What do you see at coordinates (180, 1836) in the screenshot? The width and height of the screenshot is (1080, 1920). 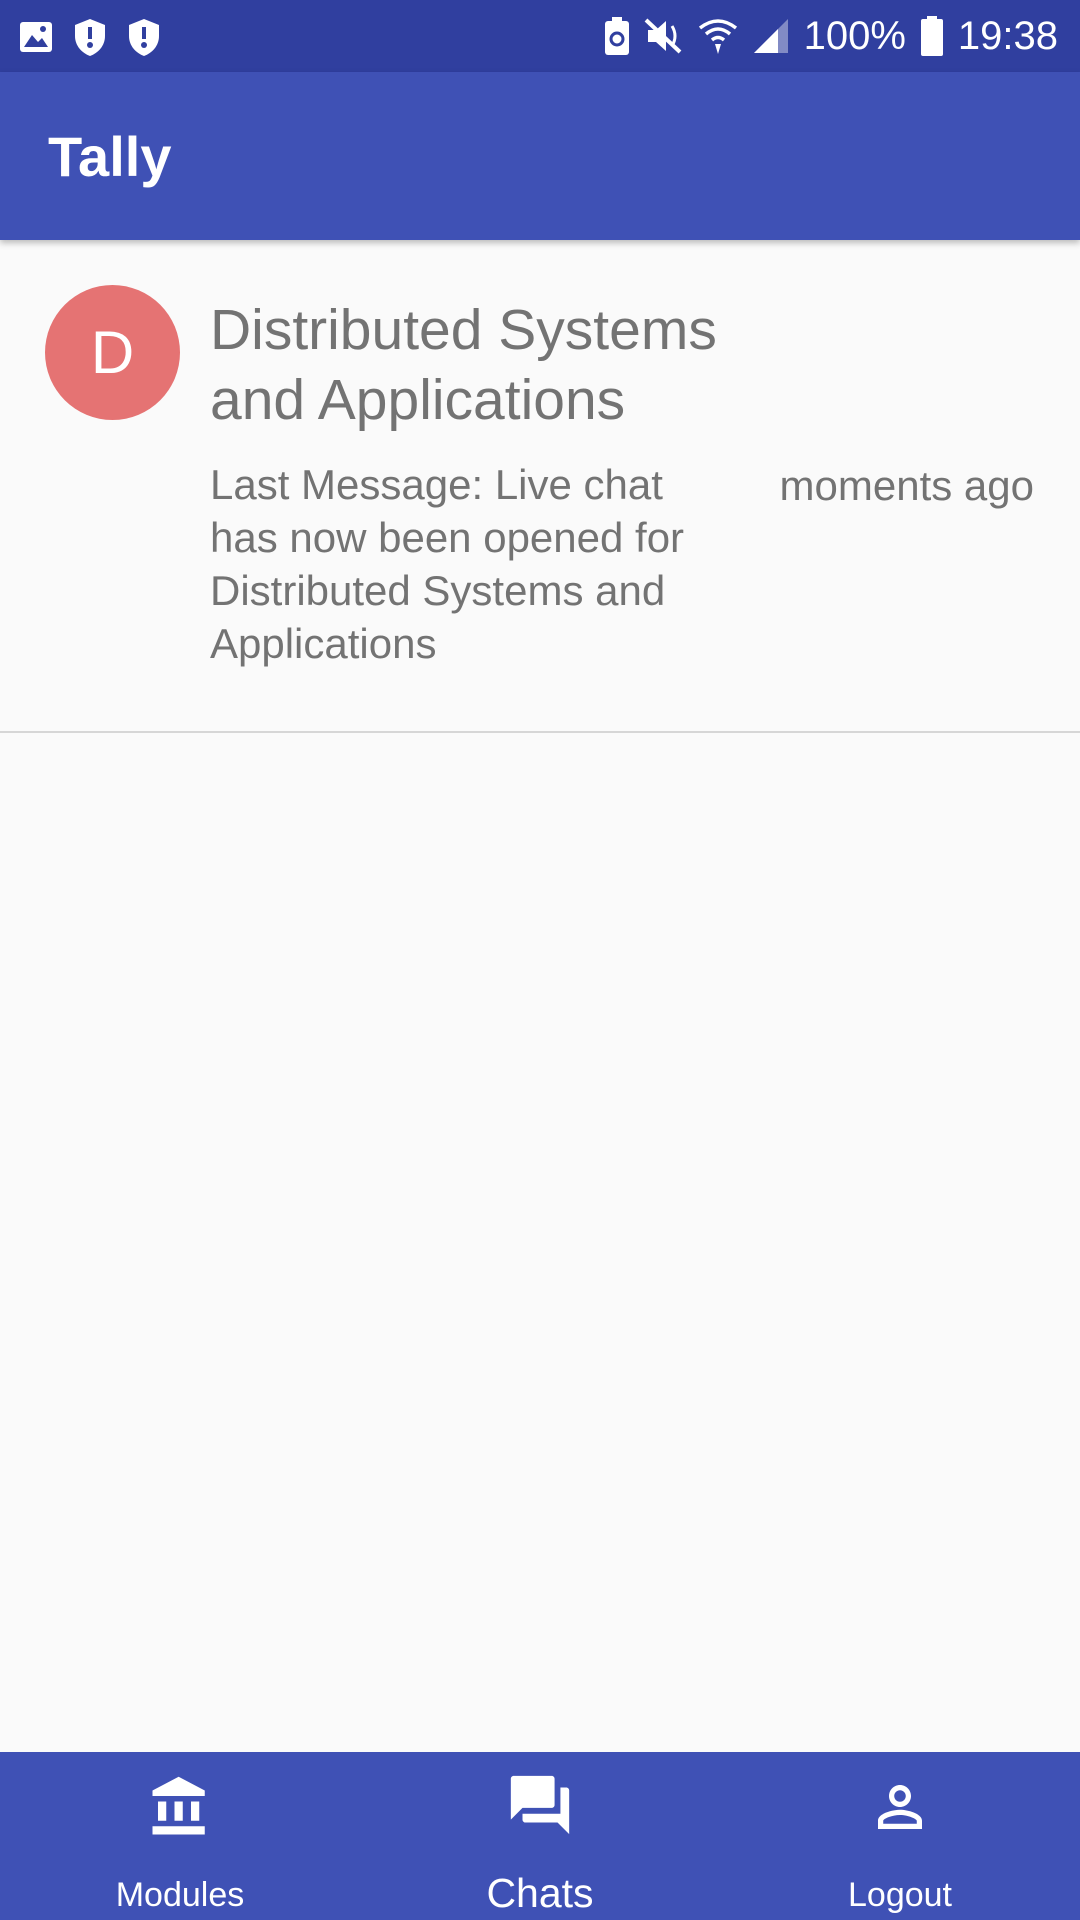 I see `nav-item-modules: Modules` at bounding box center [180, 1836].